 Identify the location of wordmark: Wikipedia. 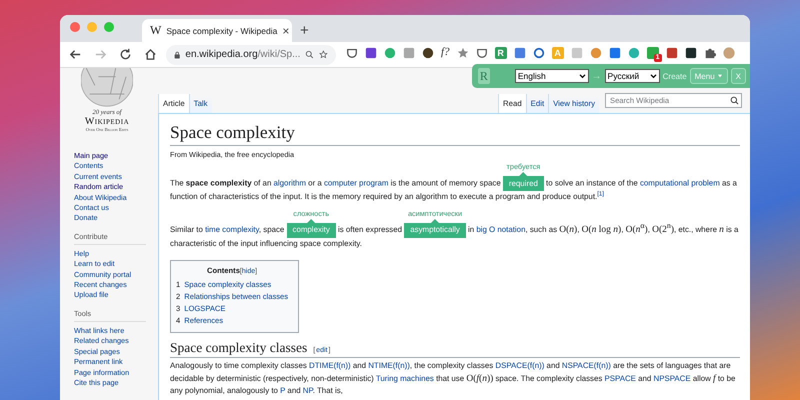
(107, 121).